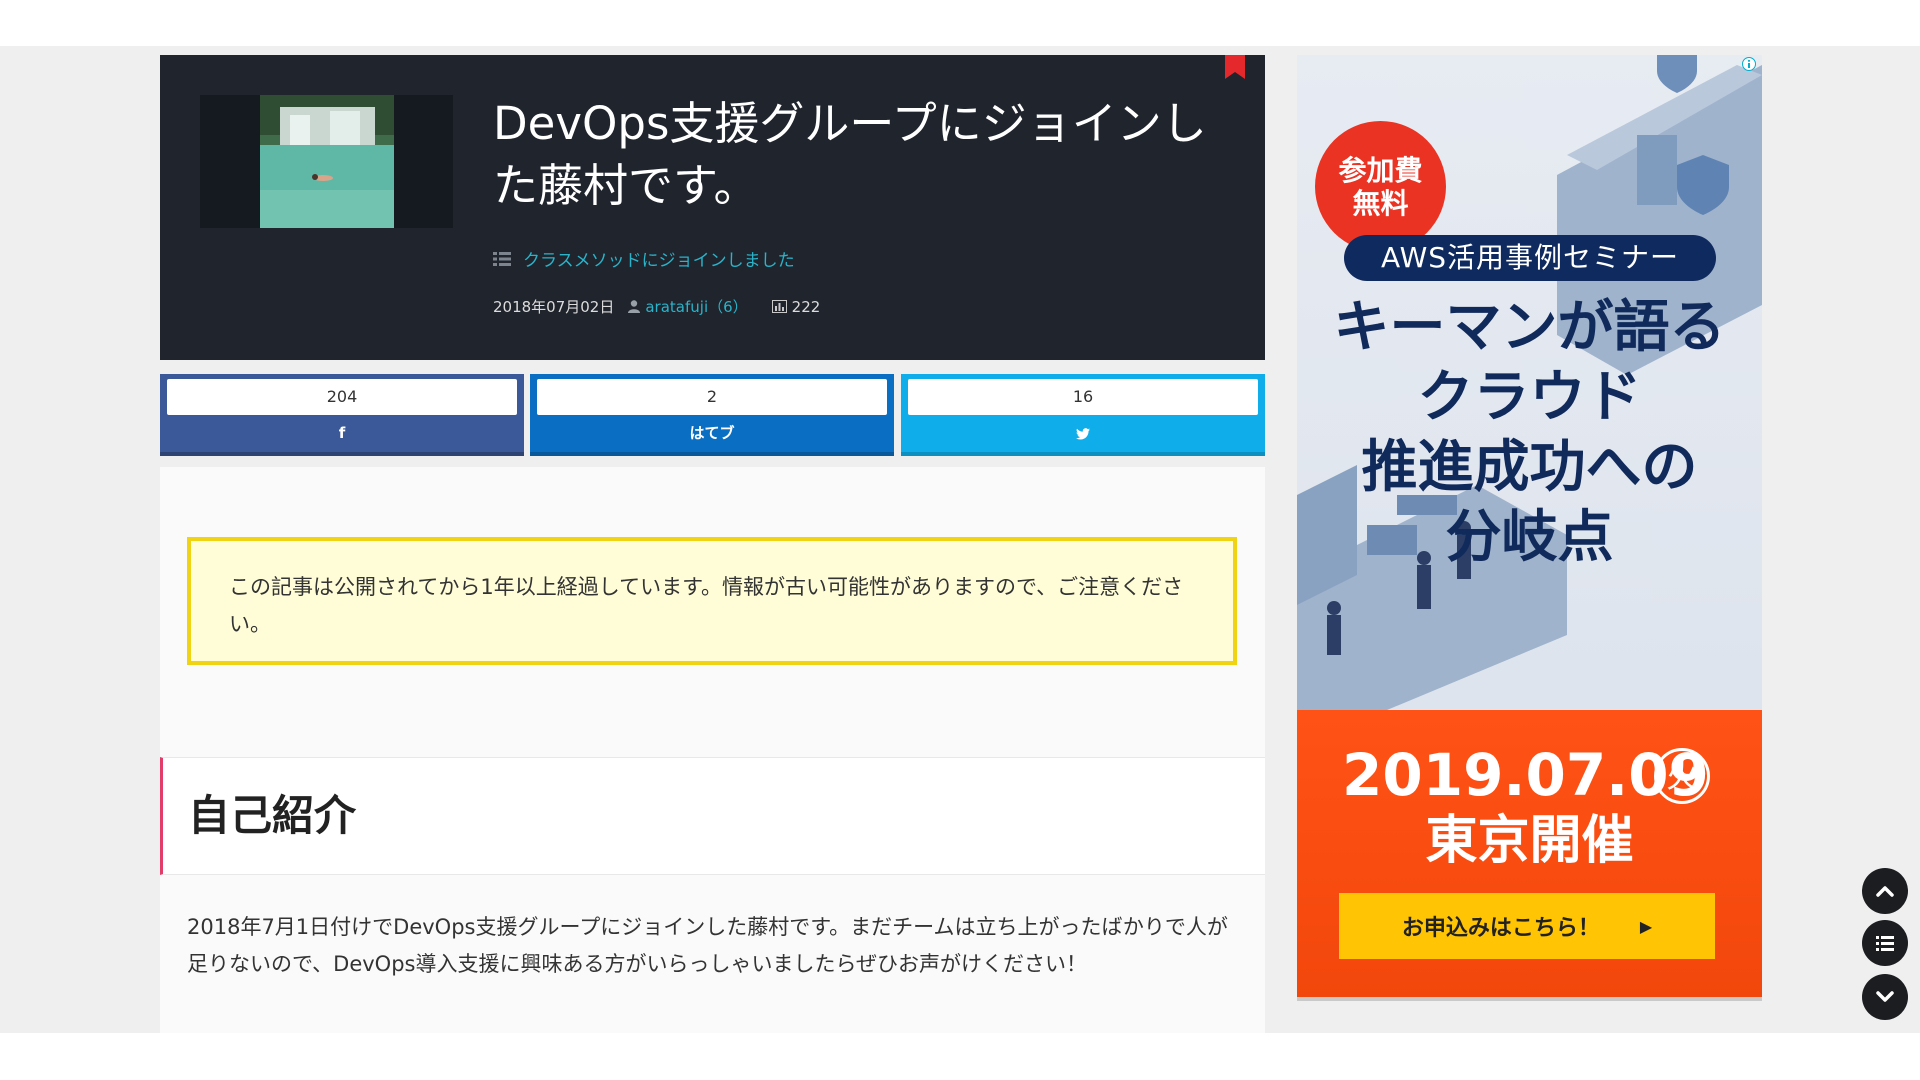 The width and height of the screenshot is (1920, 1080). Describe the element at coordinates (1500, 928) in the screenshot. I see `apply-button-label: お申込みはこちら！` at that location.